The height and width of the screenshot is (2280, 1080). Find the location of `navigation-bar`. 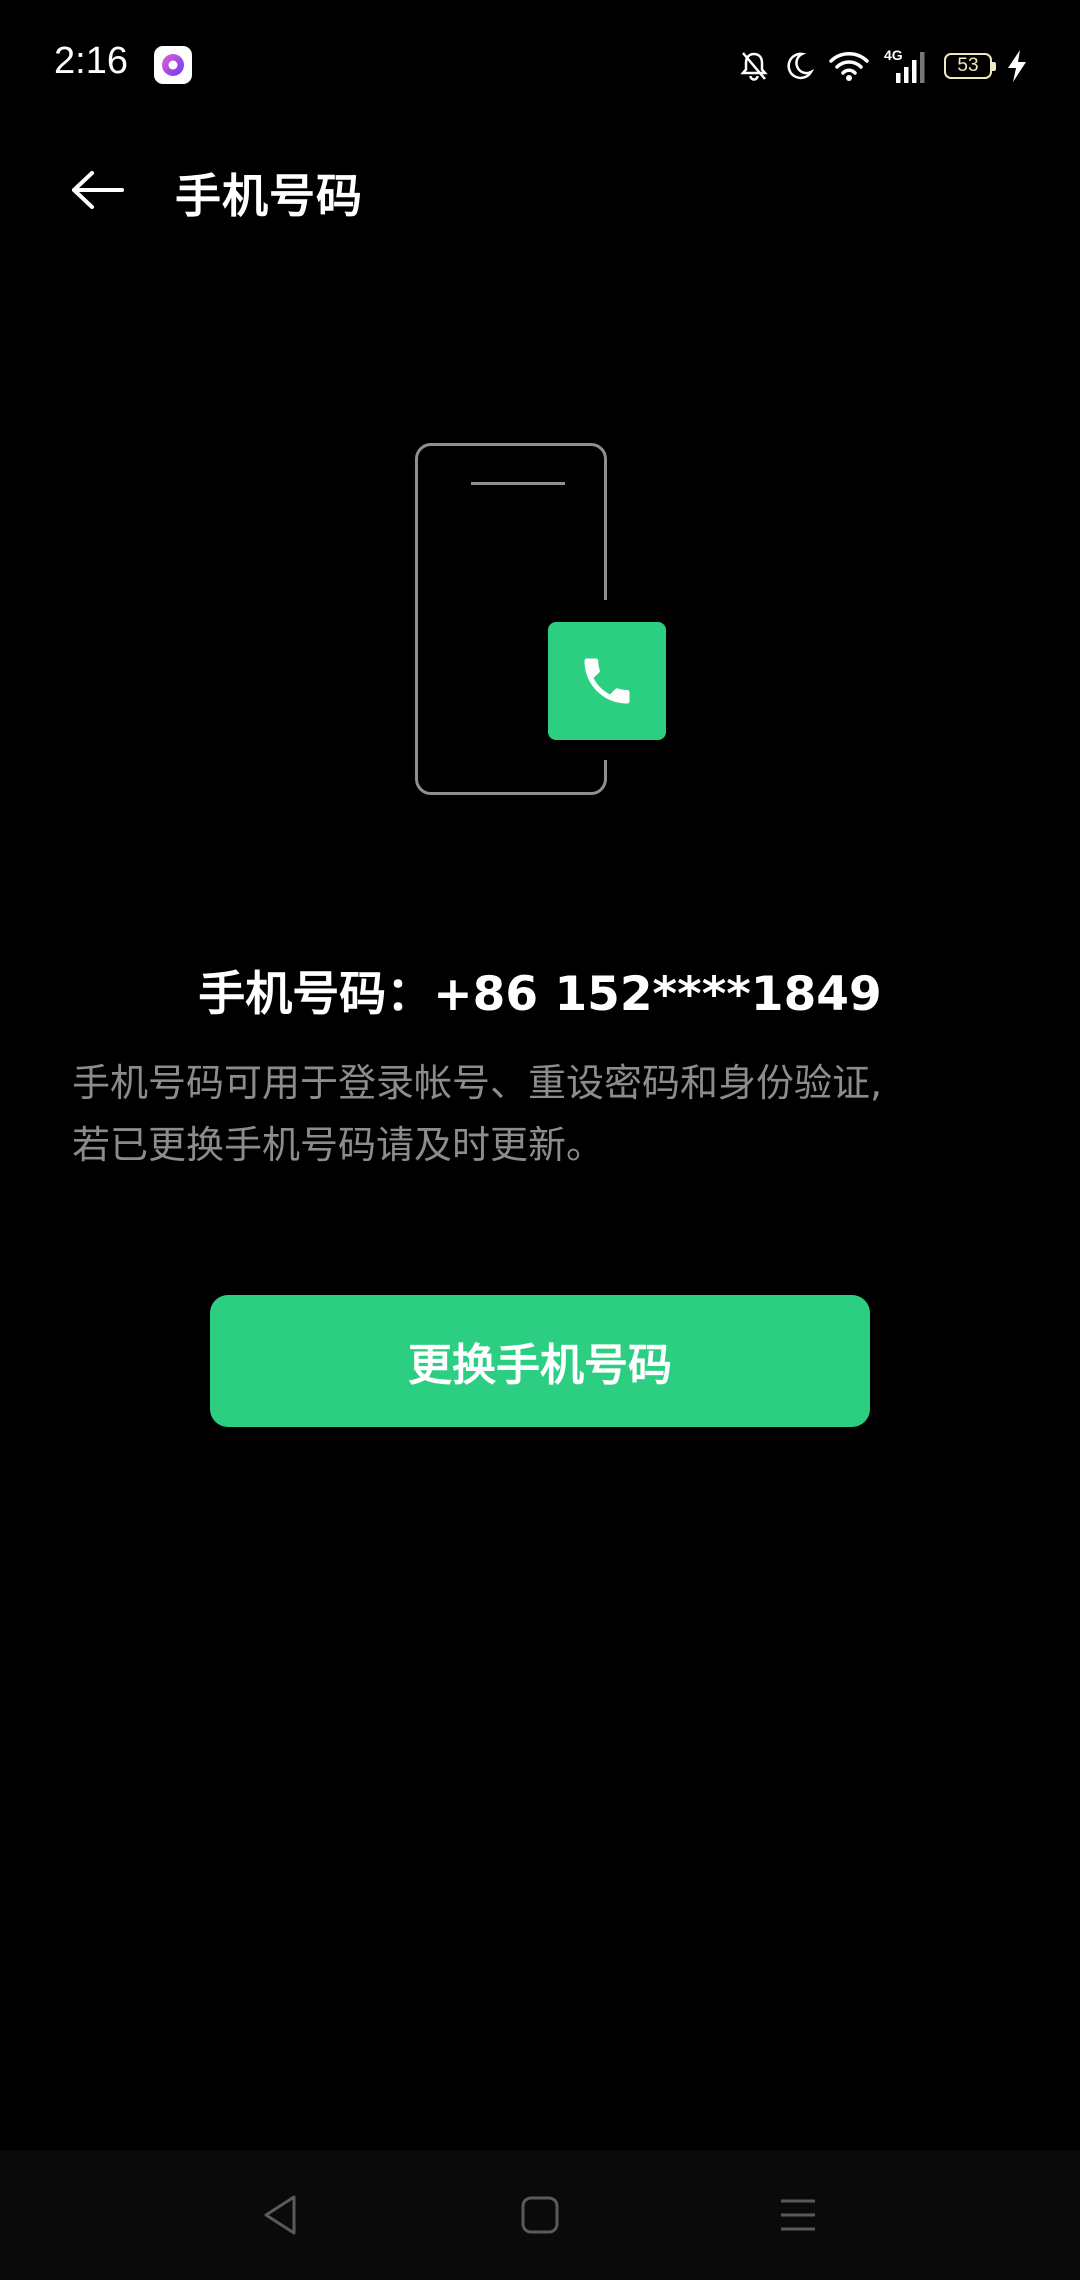

navigation-bar is located at coordinates (540, 2215).